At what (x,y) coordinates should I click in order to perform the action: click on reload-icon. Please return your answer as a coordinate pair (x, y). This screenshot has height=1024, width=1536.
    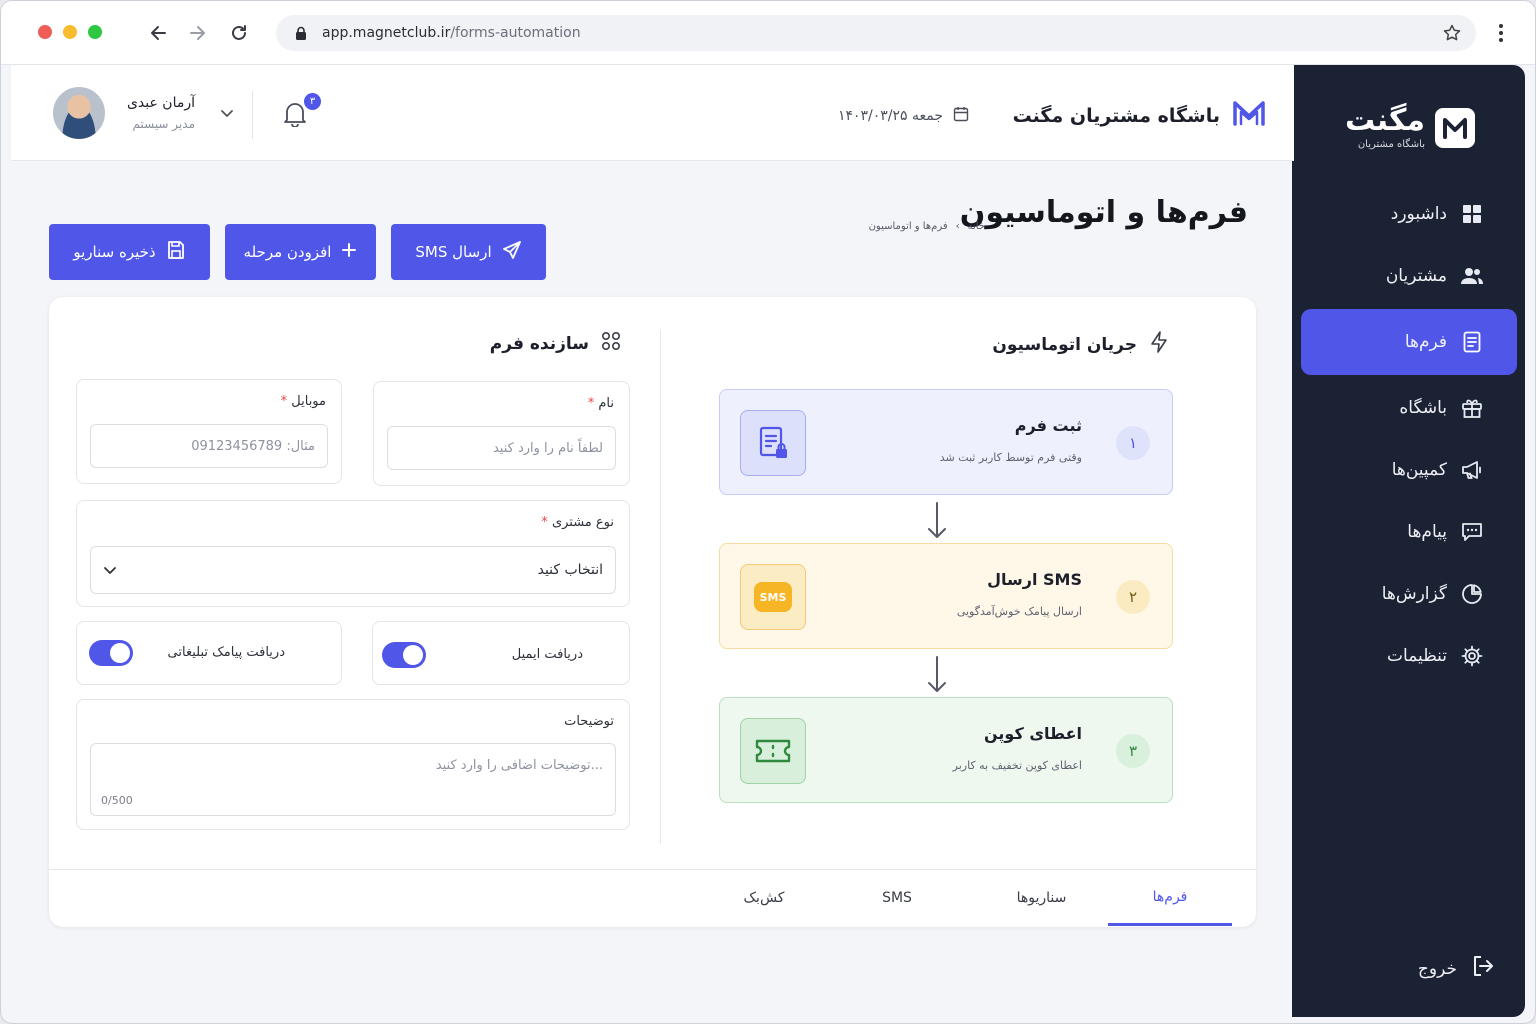
    Looking at the image, I should click on (239, 33).